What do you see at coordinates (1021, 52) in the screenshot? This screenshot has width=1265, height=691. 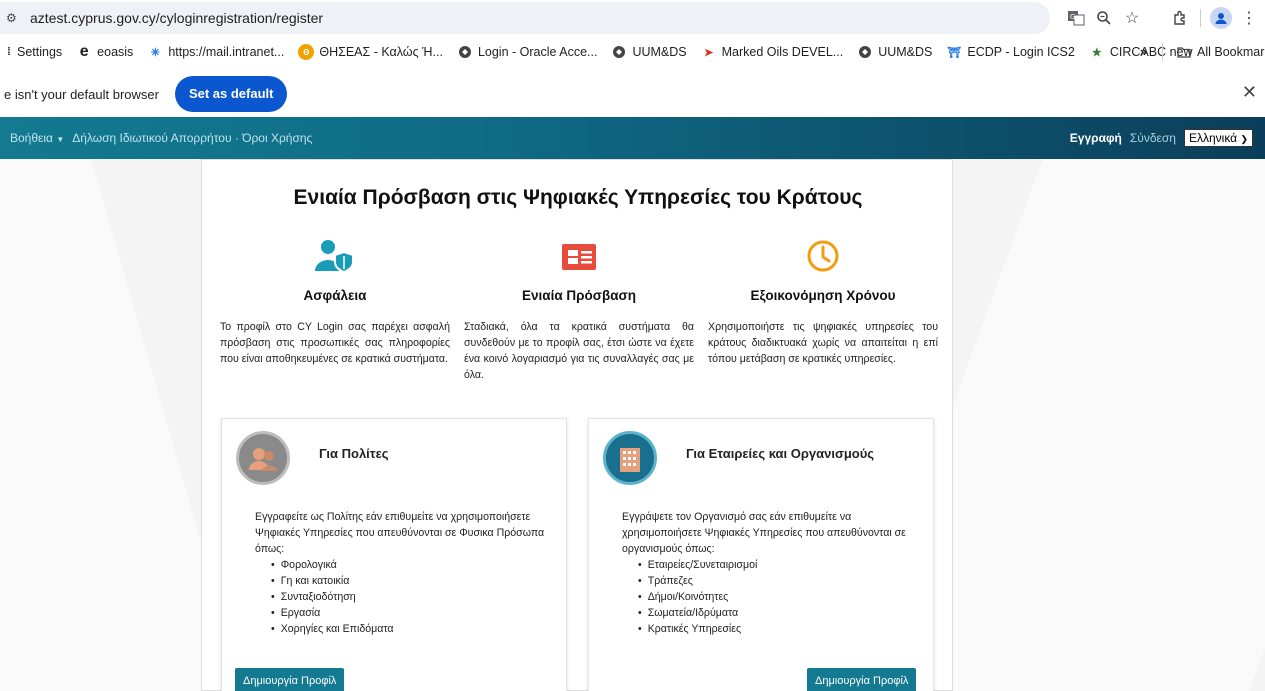 I see `bookmark-label: ECDP - Login ICS2` at bounding box center [1021, 52].